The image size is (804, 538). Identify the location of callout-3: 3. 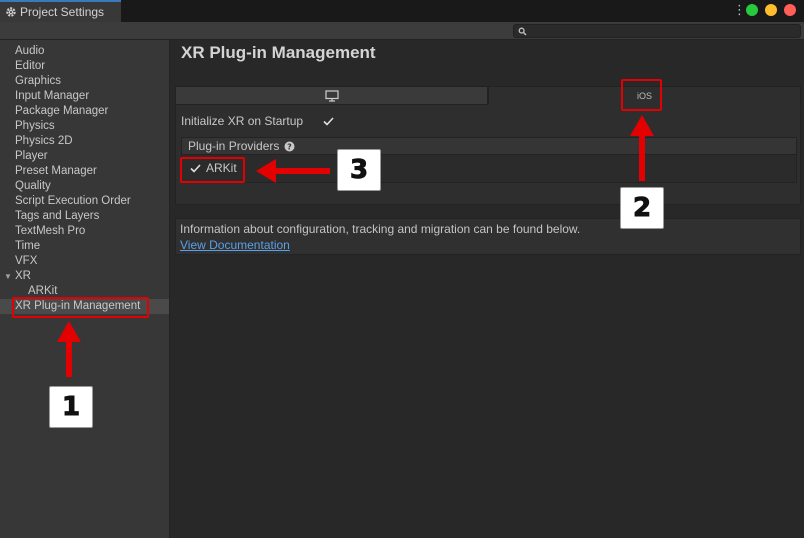
(359, 170).